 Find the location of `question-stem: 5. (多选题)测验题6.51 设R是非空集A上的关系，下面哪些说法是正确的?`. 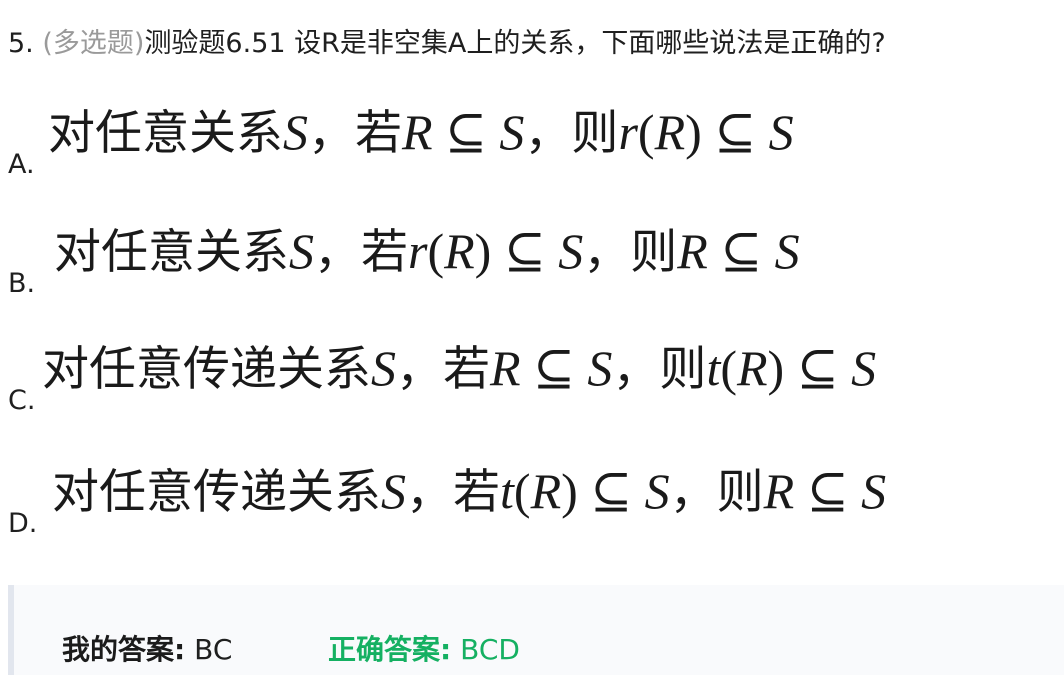

question-stem: 5. (多选题)测验题6.51 设R是非空集A上的关系，下面哪些说法是正确的? is located at coordinates (447, 44).